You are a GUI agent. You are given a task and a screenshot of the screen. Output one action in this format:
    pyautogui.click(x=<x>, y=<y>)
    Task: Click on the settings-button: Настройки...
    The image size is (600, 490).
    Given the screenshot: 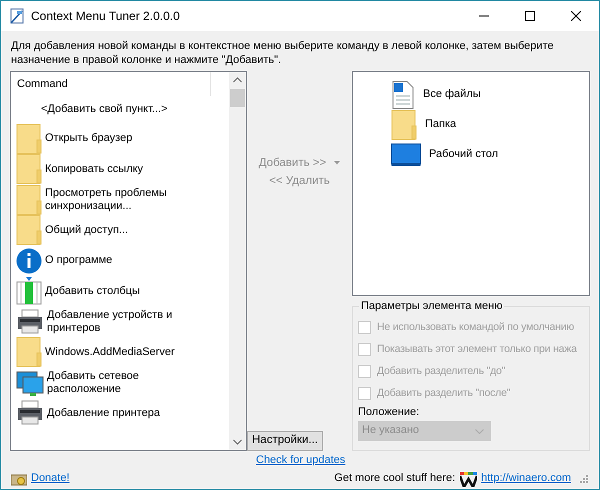 What is the action you would take?
    pyautogui.click(x=285, y=440)
    